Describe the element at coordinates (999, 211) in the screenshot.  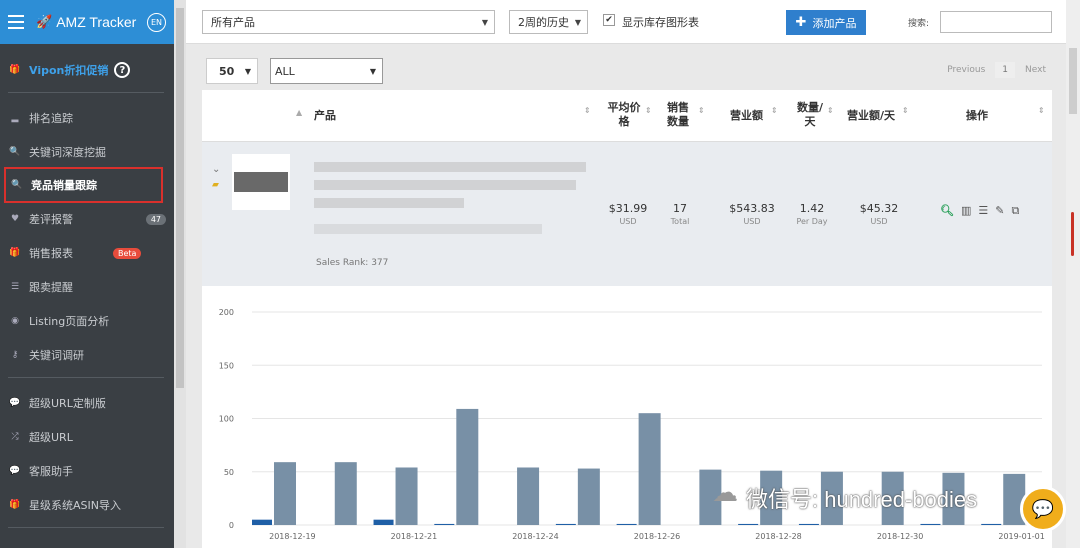
I see `pencil-icon: ✎` at that location.